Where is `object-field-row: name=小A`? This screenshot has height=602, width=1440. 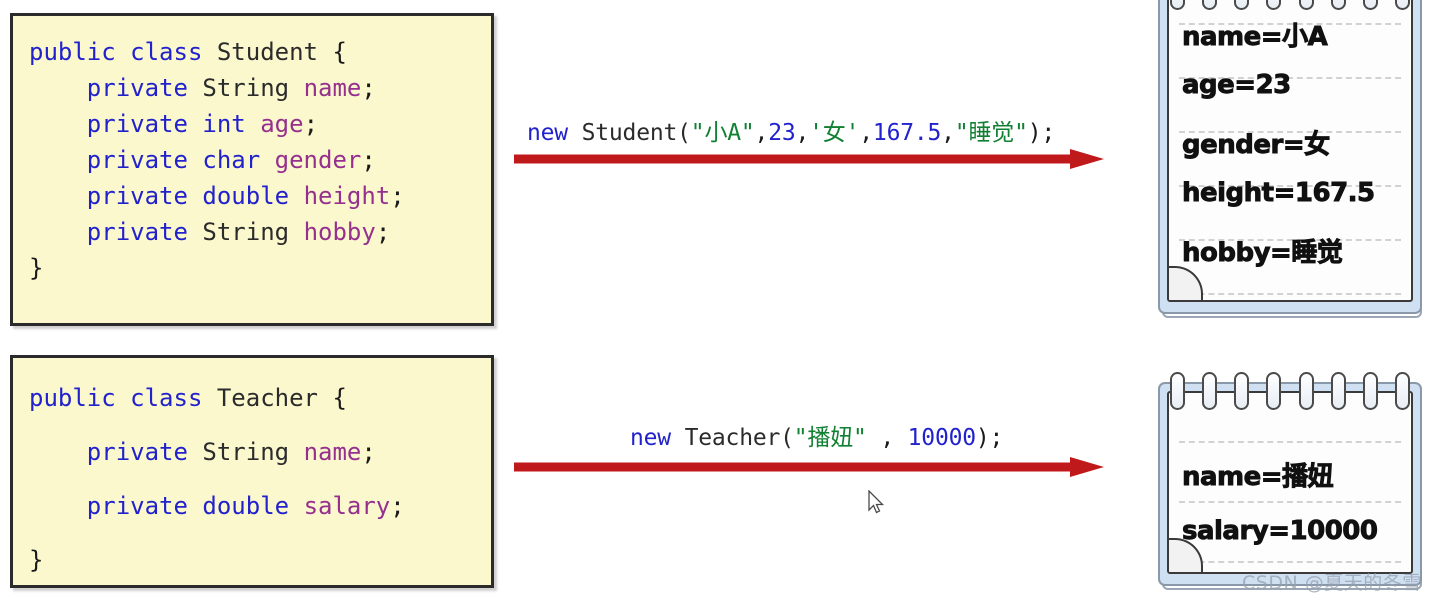 object-field-row: name=小A is located at coordinates (1255, 37).